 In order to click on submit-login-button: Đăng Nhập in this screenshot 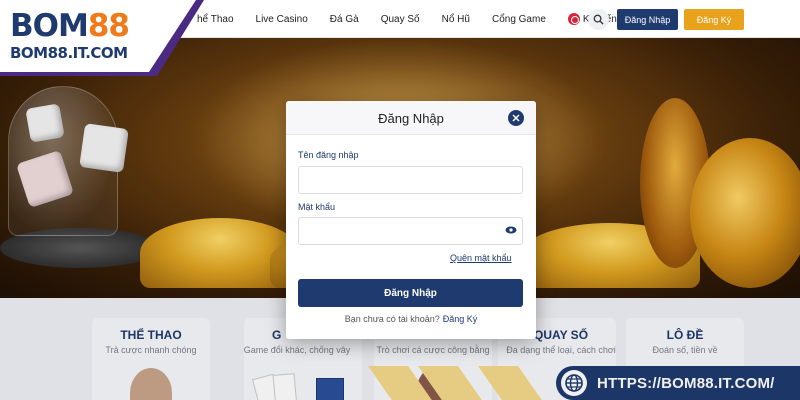, I will do `click(410, 293)`.